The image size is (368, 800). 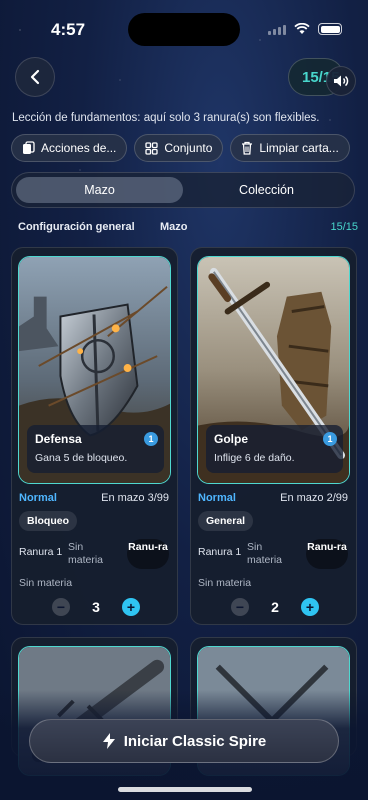 What do you see at coordinates (94, 370) in the screenshot?
I see `card-art: Defensa Gana 5 de bloqueo. 1` at bounding box center [94, 370].